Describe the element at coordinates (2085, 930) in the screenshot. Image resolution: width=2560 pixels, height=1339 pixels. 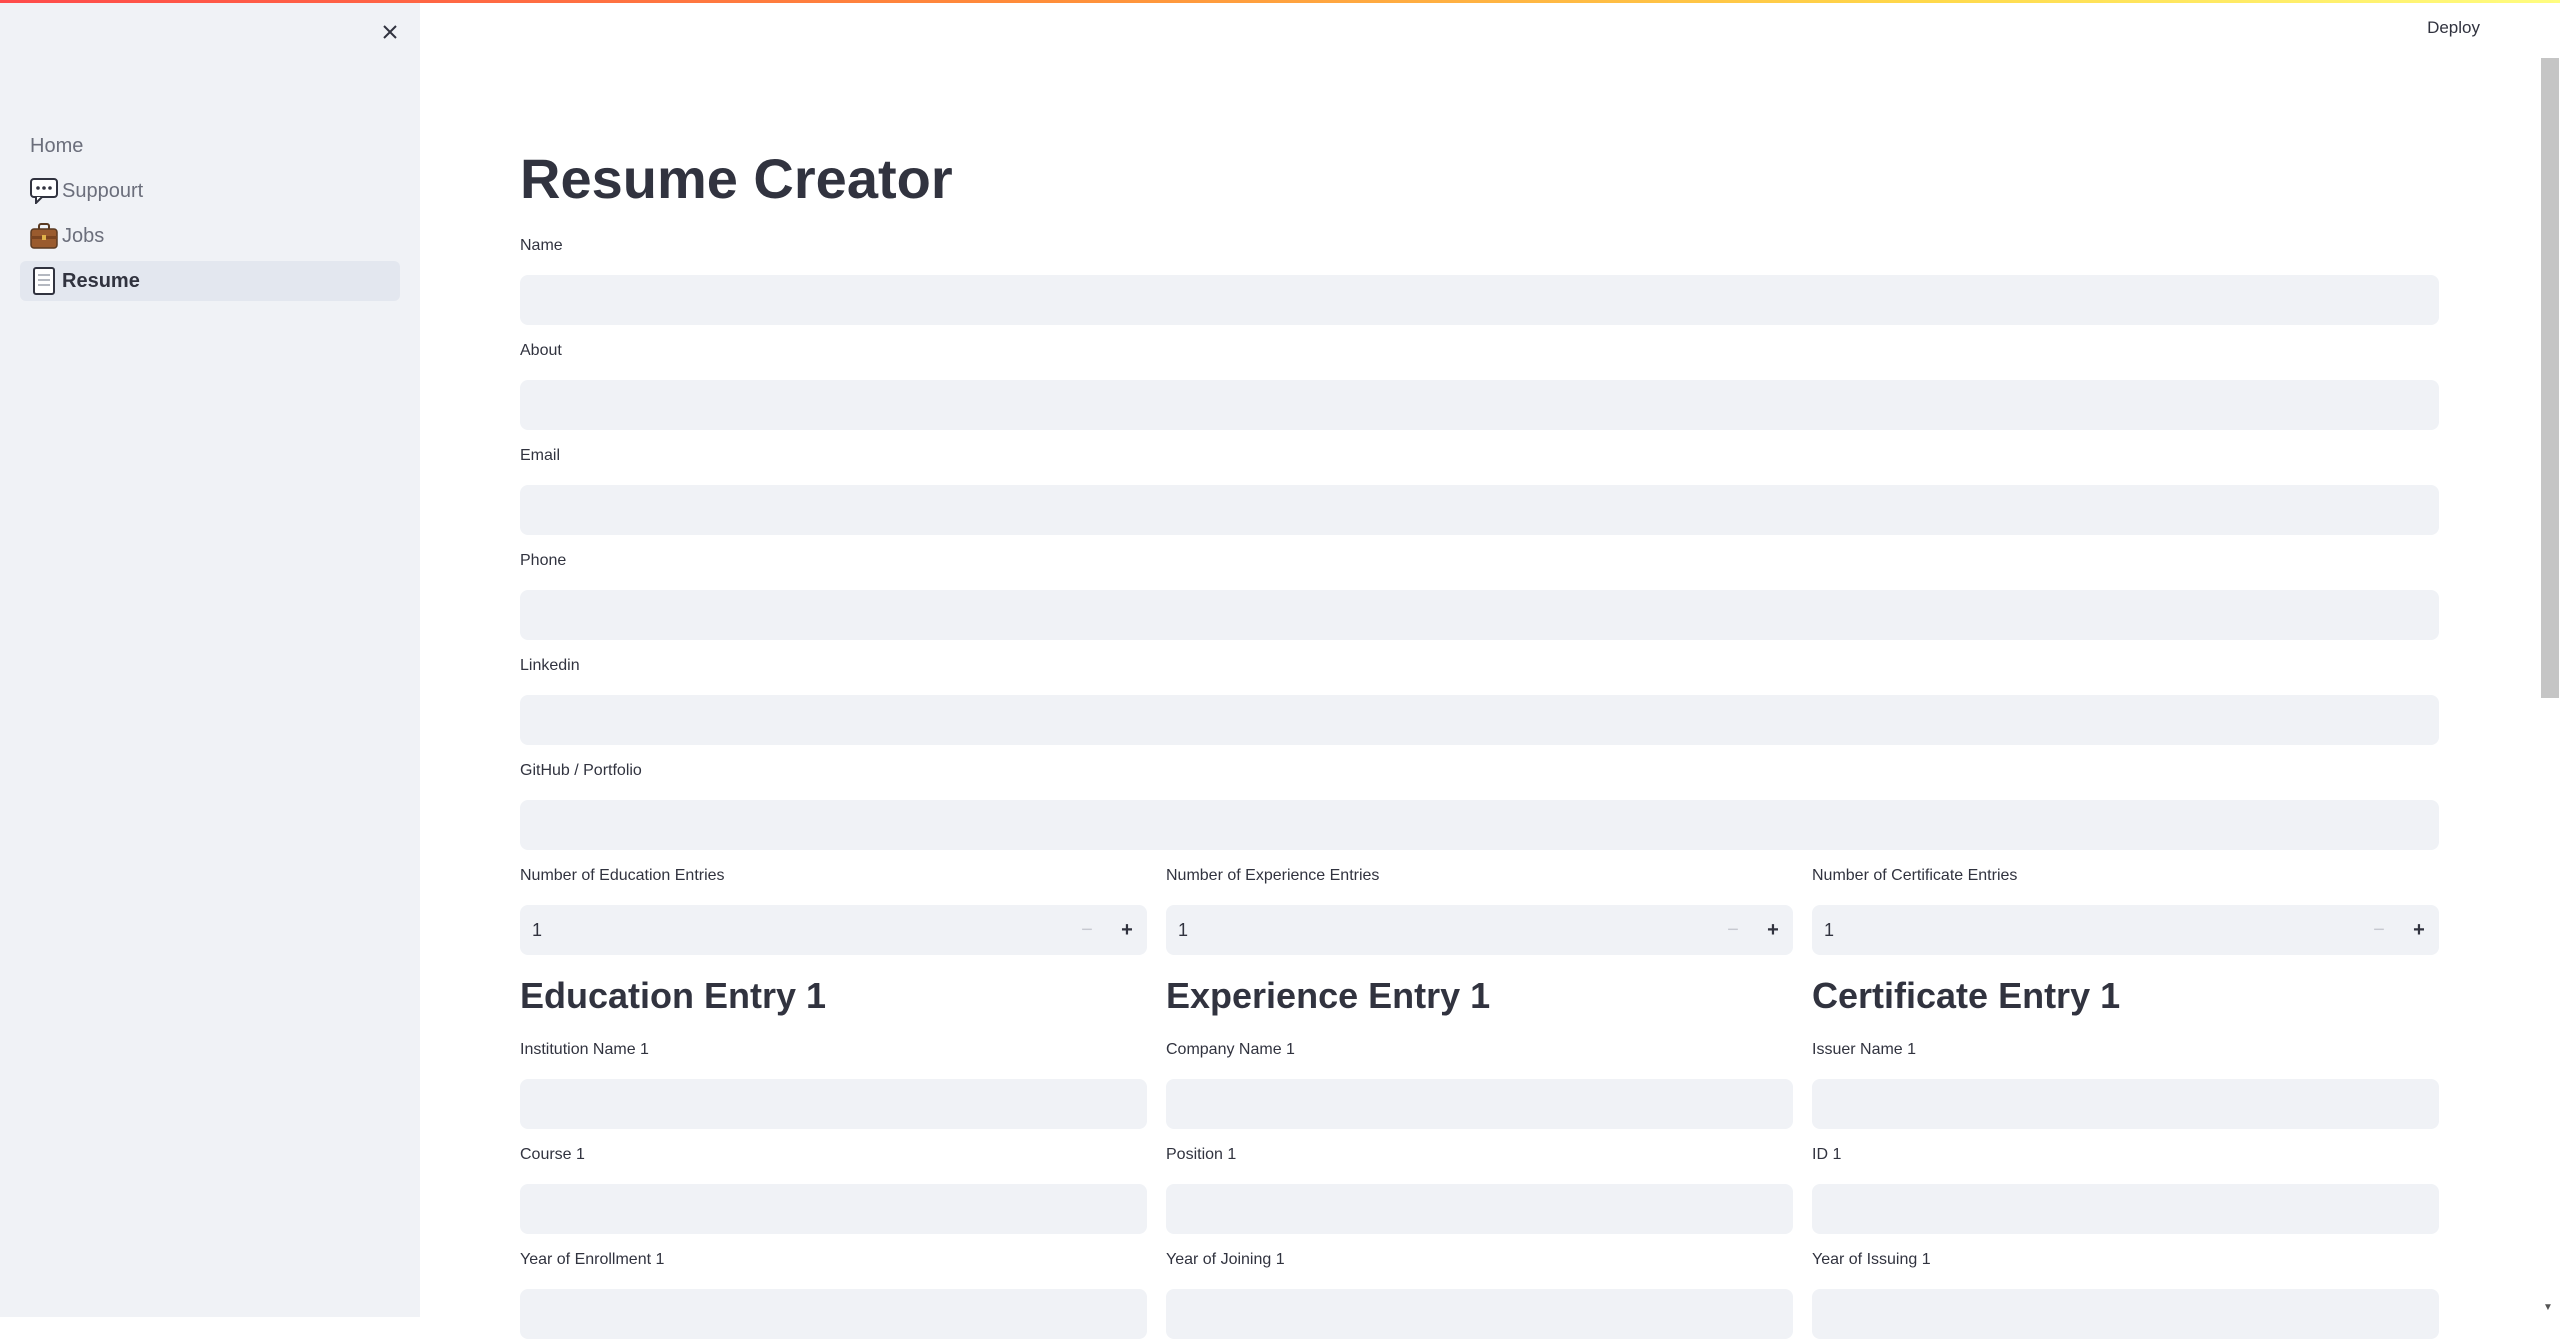
I see `certificate-count-value: 1` at that location.